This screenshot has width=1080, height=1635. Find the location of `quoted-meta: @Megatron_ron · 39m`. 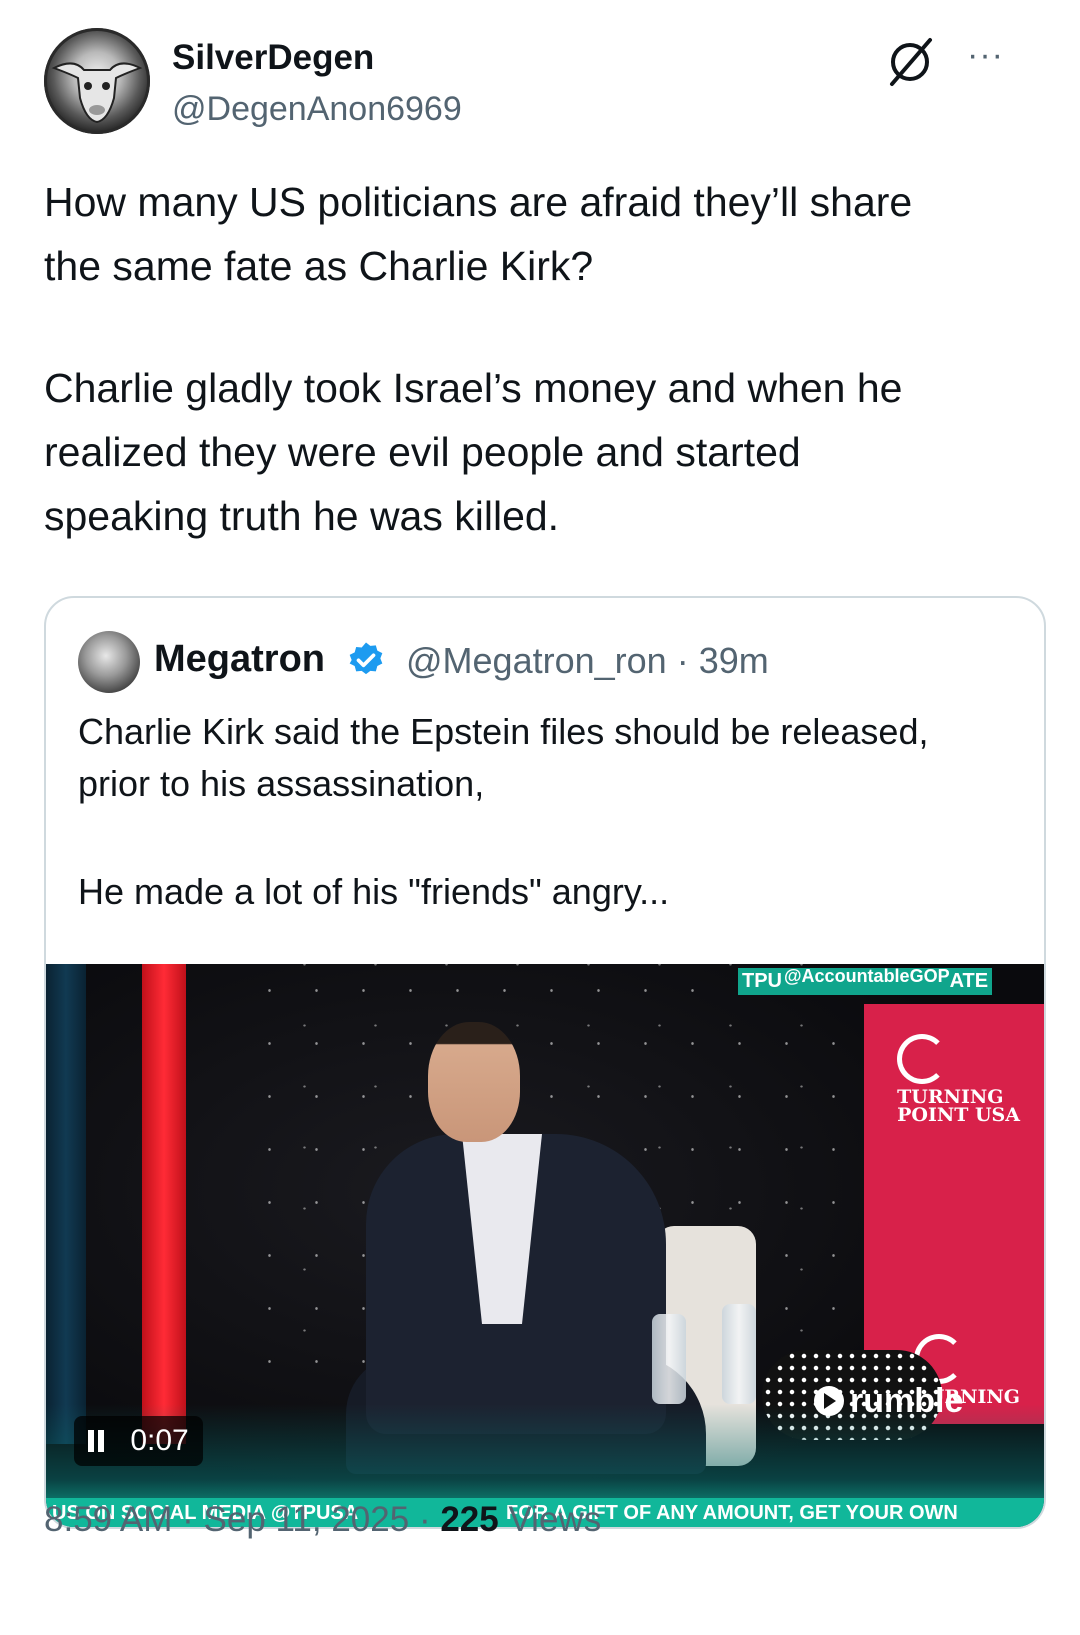

quoted-meta: @Megatron_ron · 39m is located at coordinates (587, 661).